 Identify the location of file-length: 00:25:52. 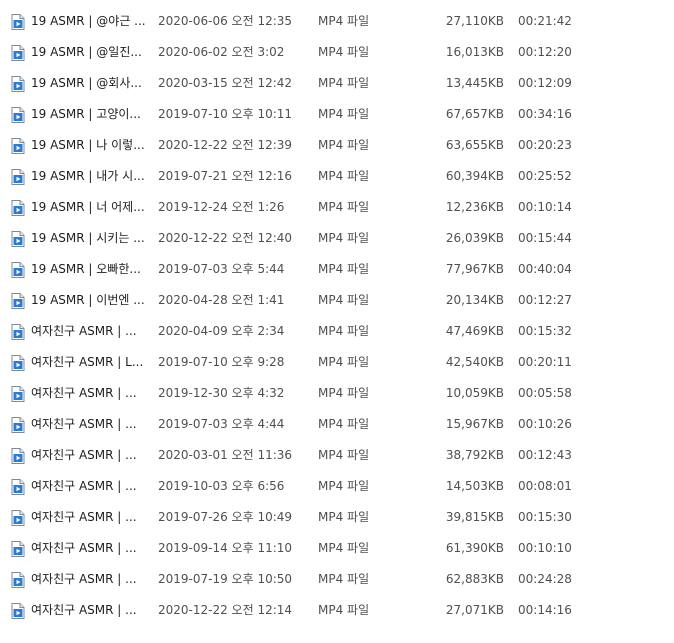
(545, 176).